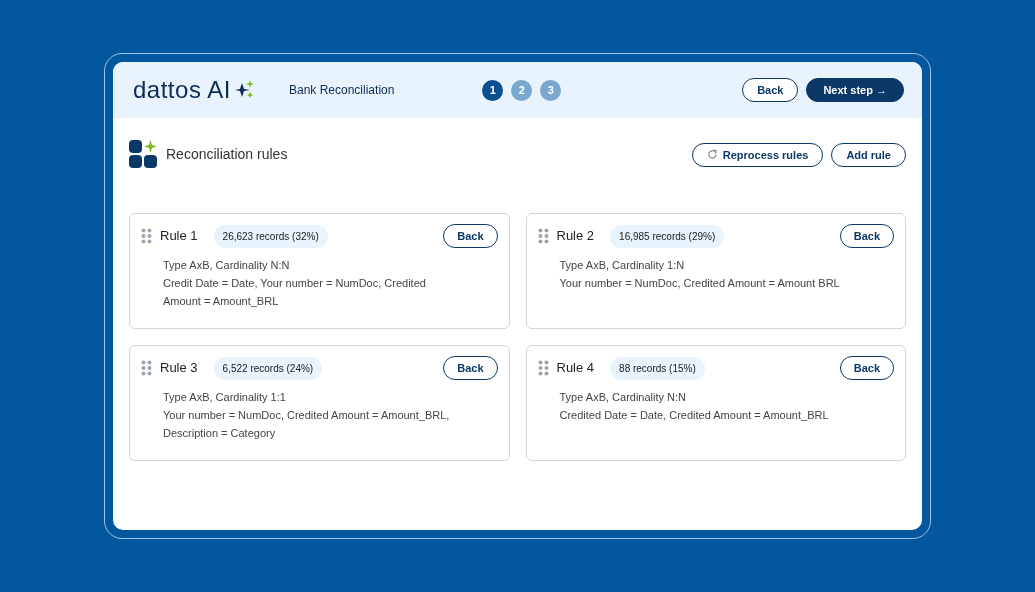 This screenshot has width=1035, height=592. I want to click on outline-button: Add rule, so click(868, 154).